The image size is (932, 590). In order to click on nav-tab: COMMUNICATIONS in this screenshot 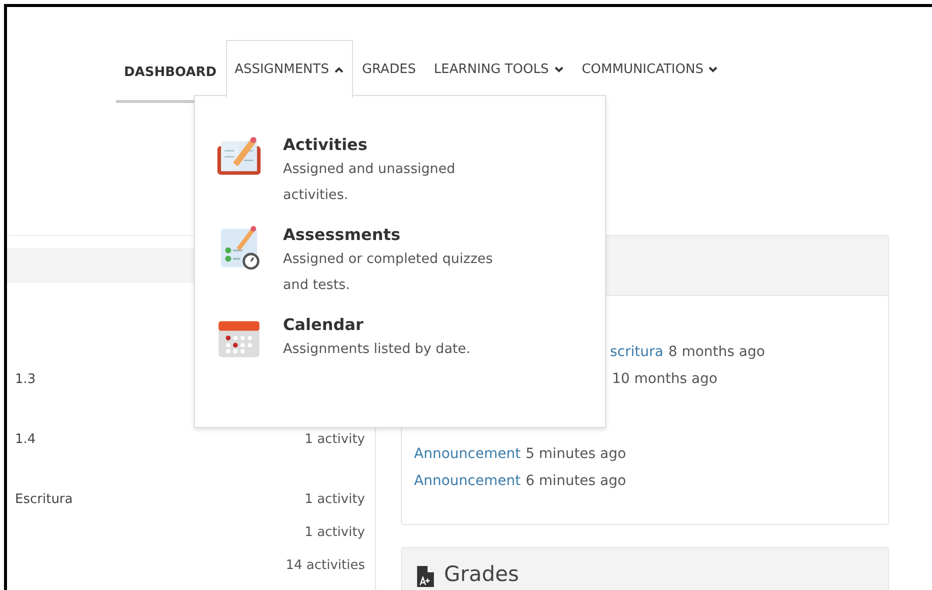, I will do `click(650, 68)`.